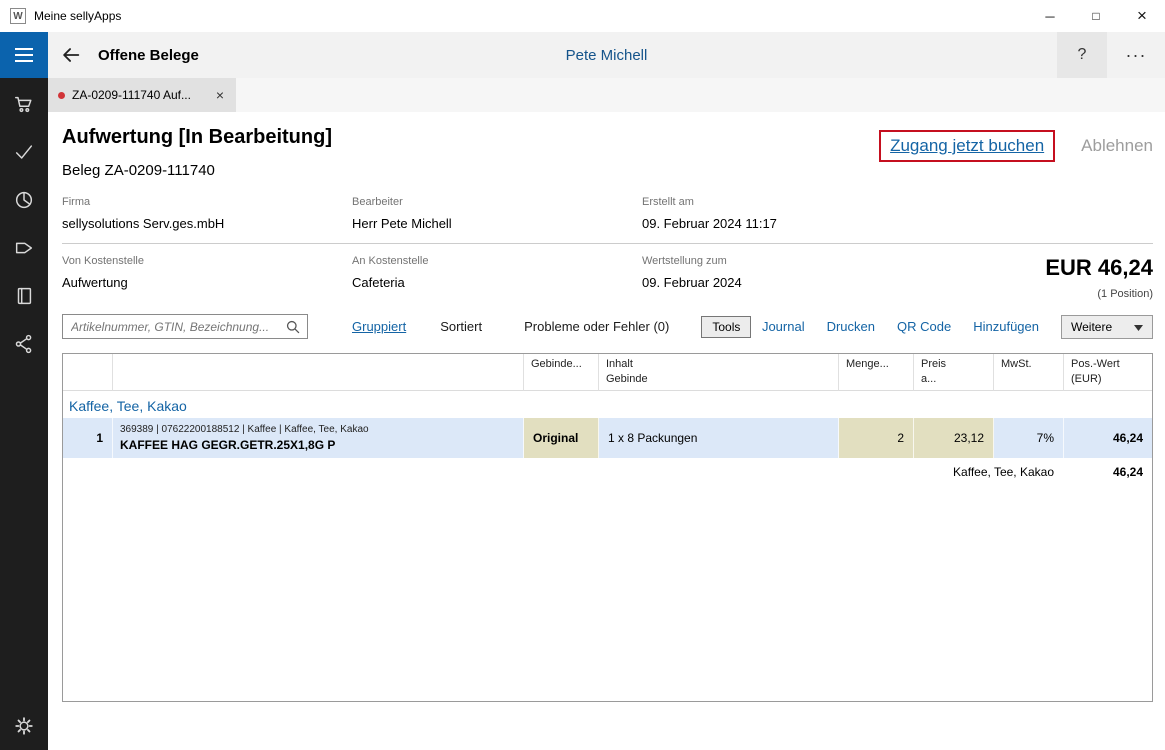 This screenshot has height=750, width=1165. I want to click on qr-code-link: QR Code, so click(924, 326).